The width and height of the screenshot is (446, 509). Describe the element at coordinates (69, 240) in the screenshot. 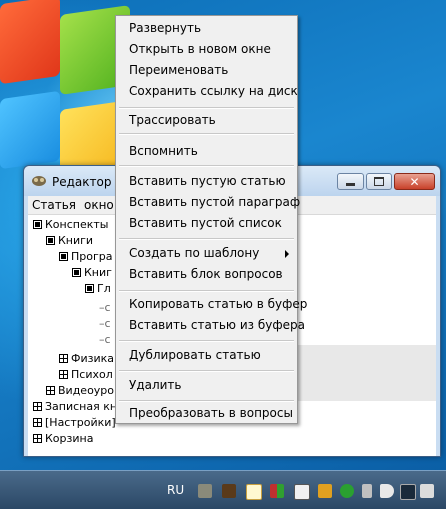

I see `tree-node: Книги` at that location.